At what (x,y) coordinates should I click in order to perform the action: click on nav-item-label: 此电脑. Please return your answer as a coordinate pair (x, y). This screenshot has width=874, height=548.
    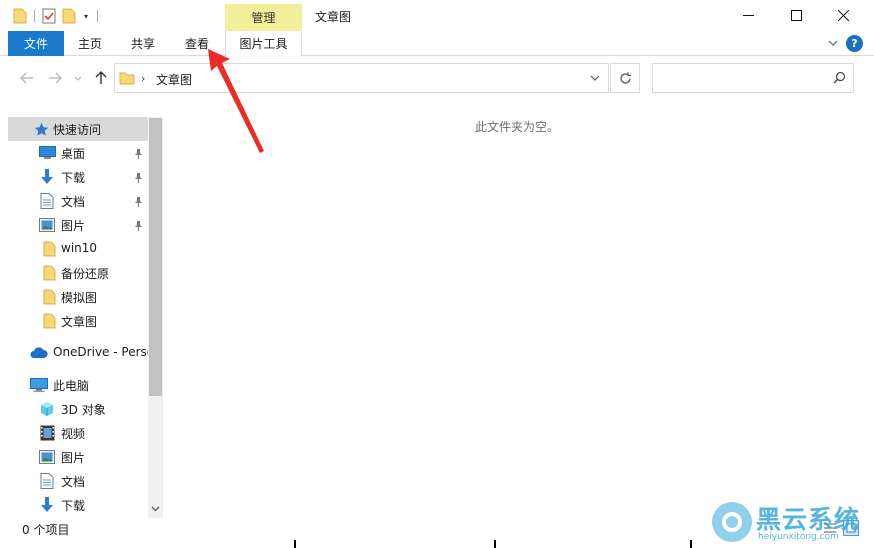
    Looking at the image, I should click on (71, 386).